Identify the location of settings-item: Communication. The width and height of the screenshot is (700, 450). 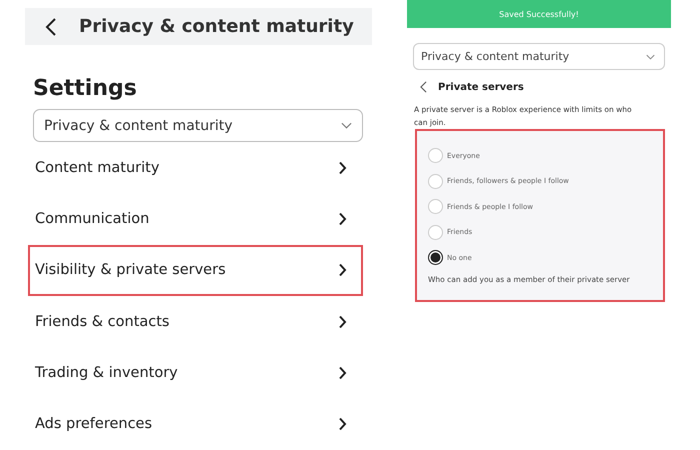
(195, 219).